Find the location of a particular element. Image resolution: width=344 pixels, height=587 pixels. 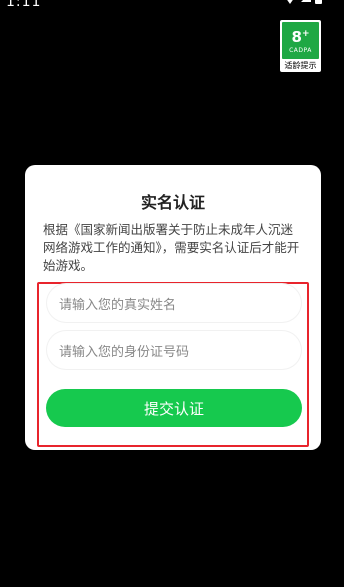

status-bar: 1:11 is located at coordinates (172, 6).